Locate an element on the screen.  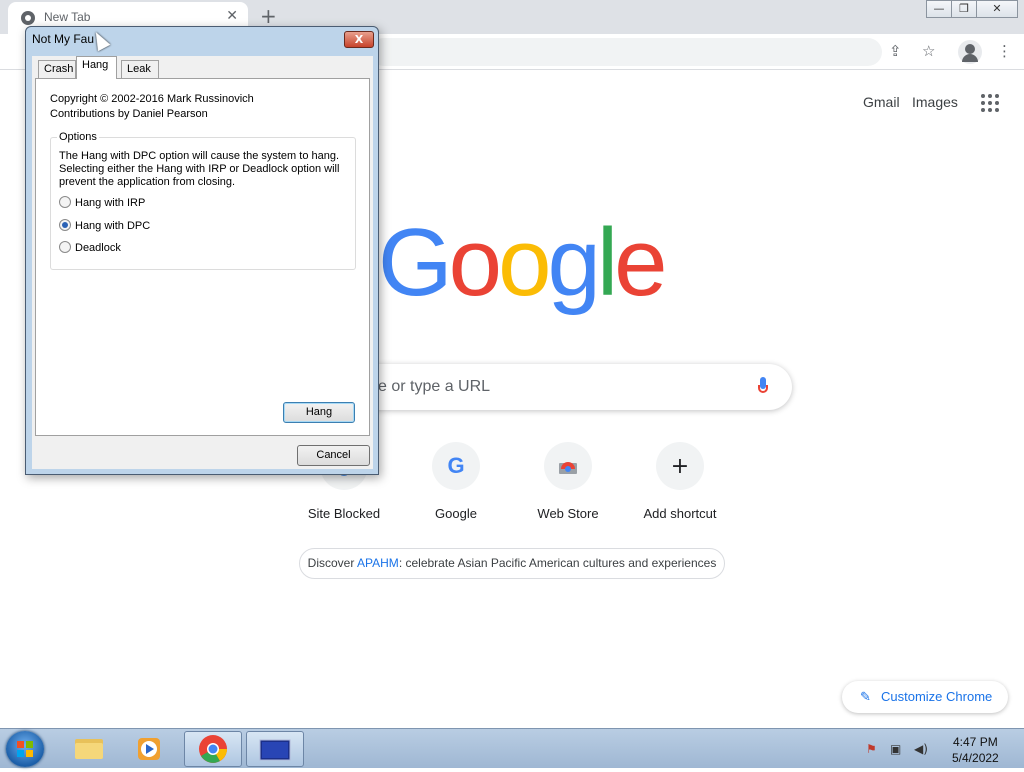
customize-label: Customize Chrome is located at coordinates (937, 696).